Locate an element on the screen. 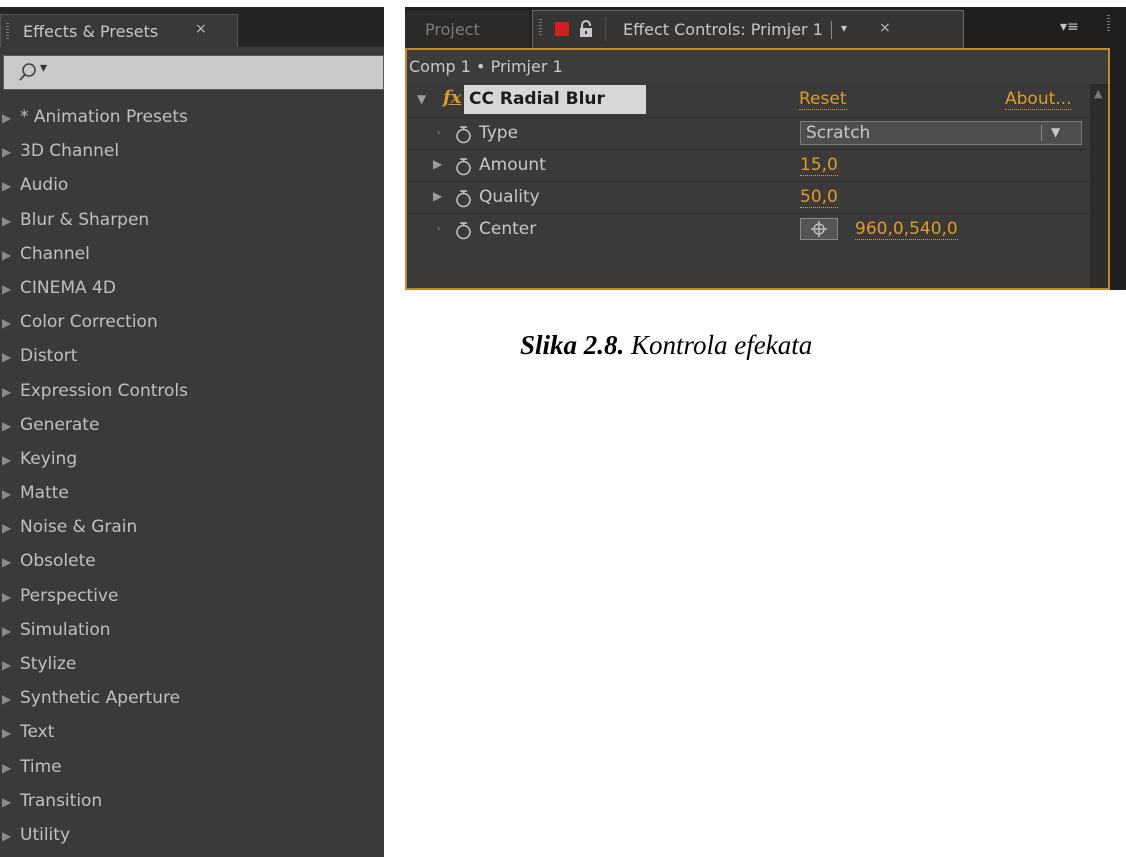 This screenshot has width=1126, height=857. effect-category-label: Utility is located at coordinates (45, 834).